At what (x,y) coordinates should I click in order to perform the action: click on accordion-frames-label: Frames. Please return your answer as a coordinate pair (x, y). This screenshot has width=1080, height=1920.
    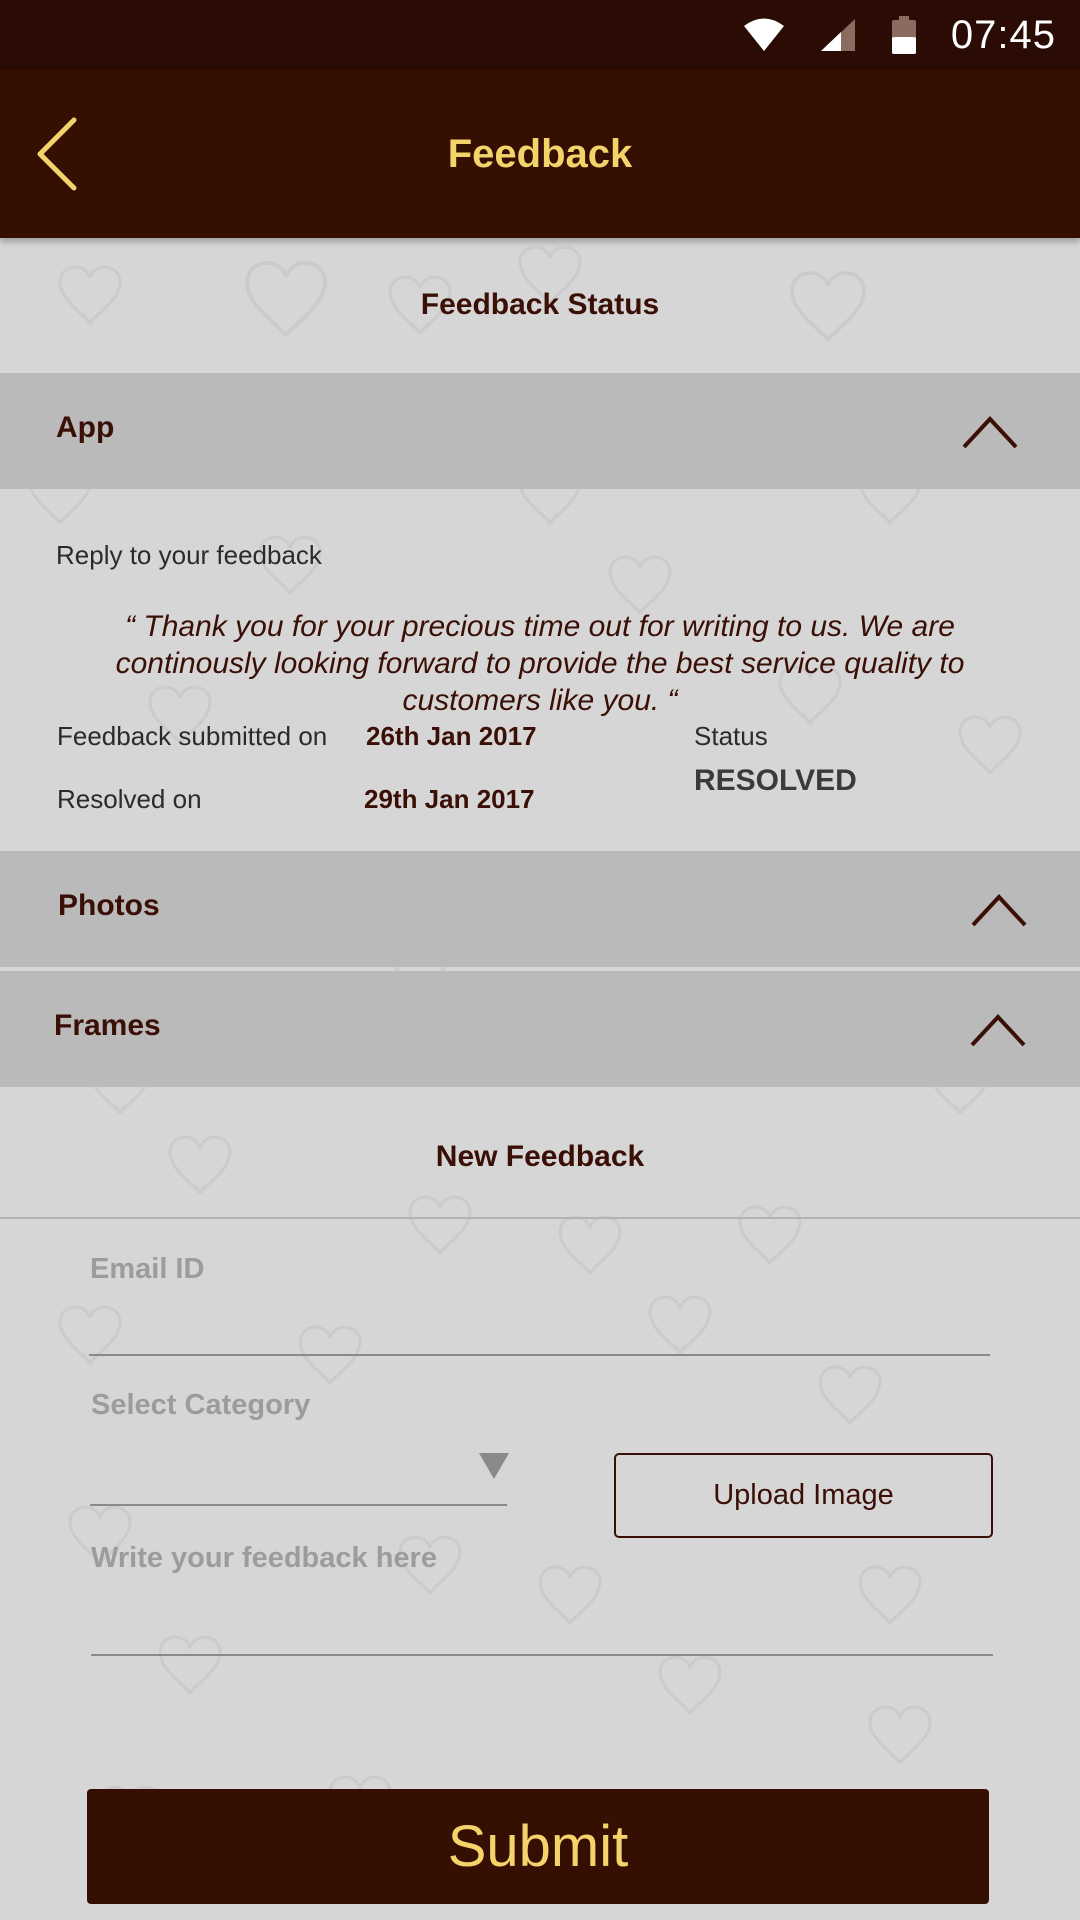
    Looking at the image, I should click on (107, 1025).